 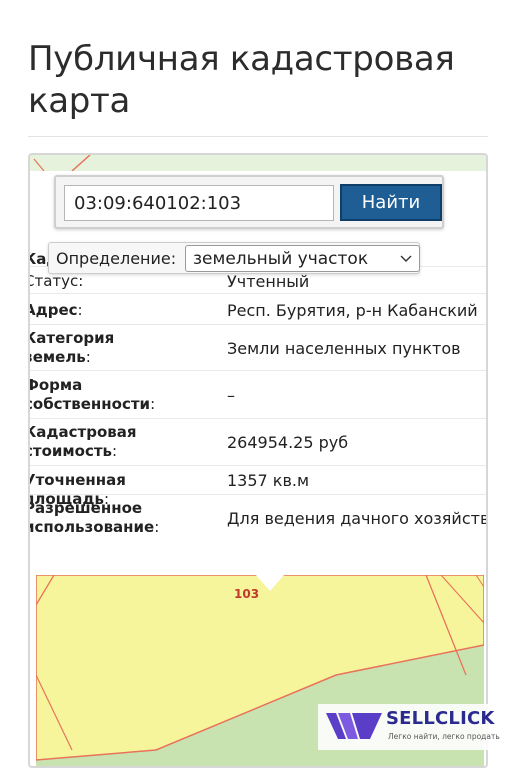 What do you see at coordinates (270, 583) in the screenshot?
I see `map-popup-pointer` at bounding box center [270, 583].